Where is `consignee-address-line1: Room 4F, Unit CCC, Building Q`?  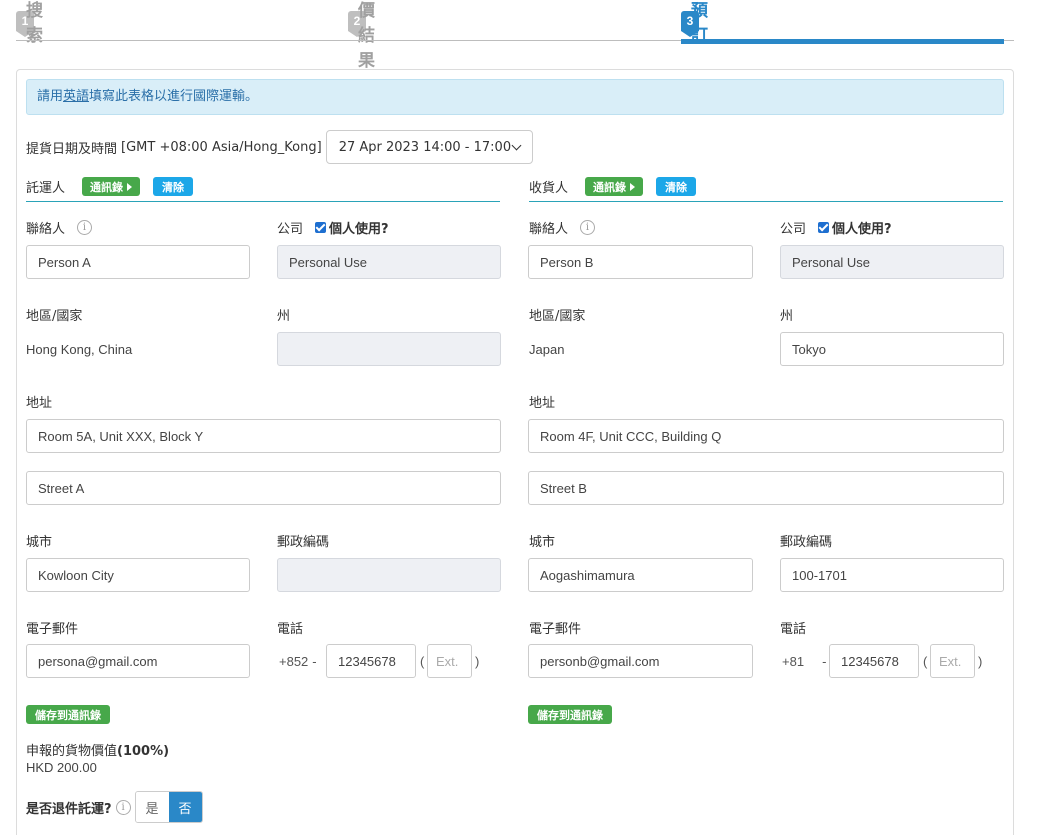
consignee-address-line1: Room 4F, Unit CCC, Building Q is located at coordinates (766, 436).